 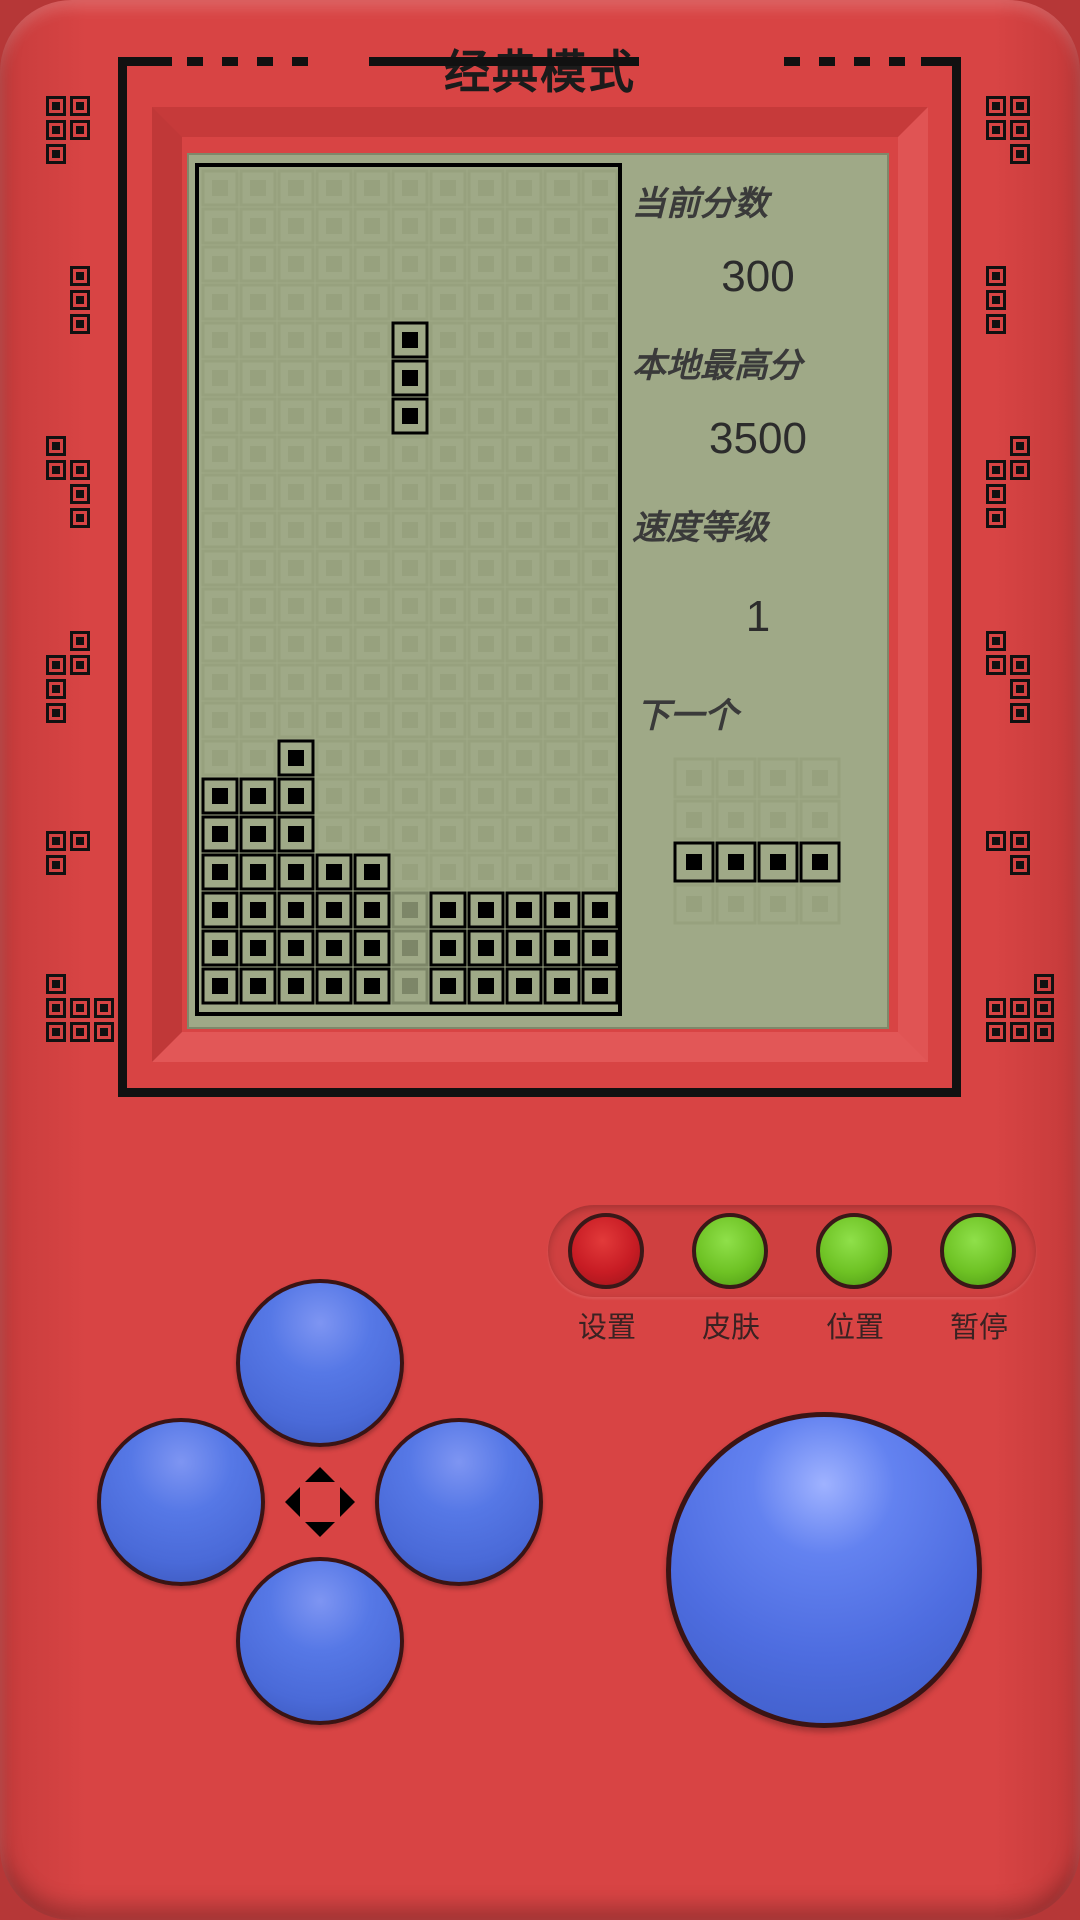 What do you see at coordinates (792, 1251) in the screenshot?
I see `small-buttons-bar` at bounding box center [792, 1251].